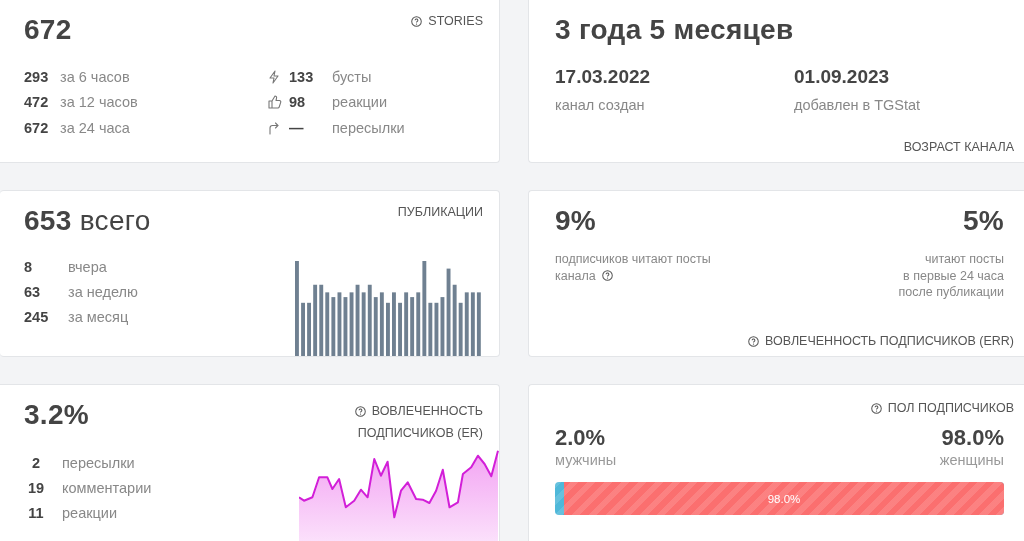 This screenshot has width=1024, height=541. Describe the element at coordinates (37, 102) in the screenshot. I see `period-value: 472` at that location.